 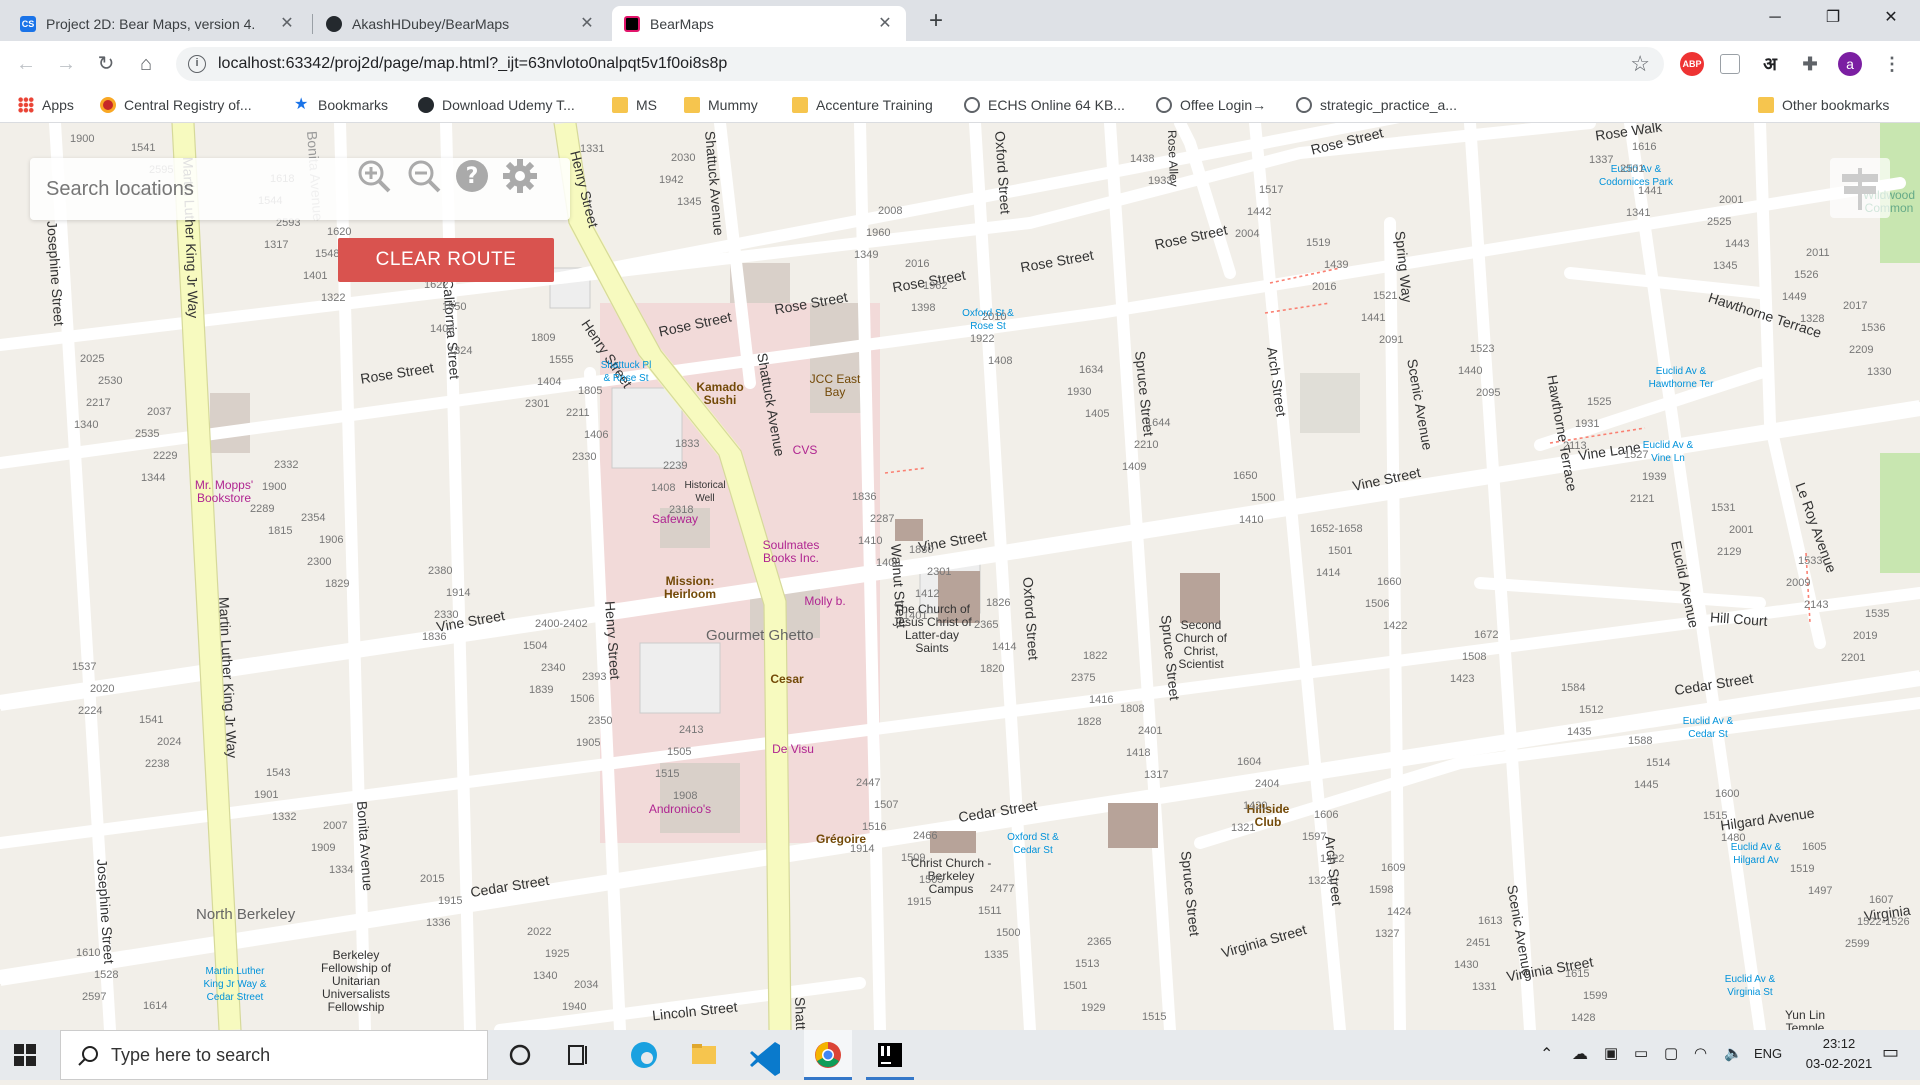 What do you see at coordinates (520, 176) in the screenshot?
I see `settings-gear-icon` at bounding box center [520, 176].